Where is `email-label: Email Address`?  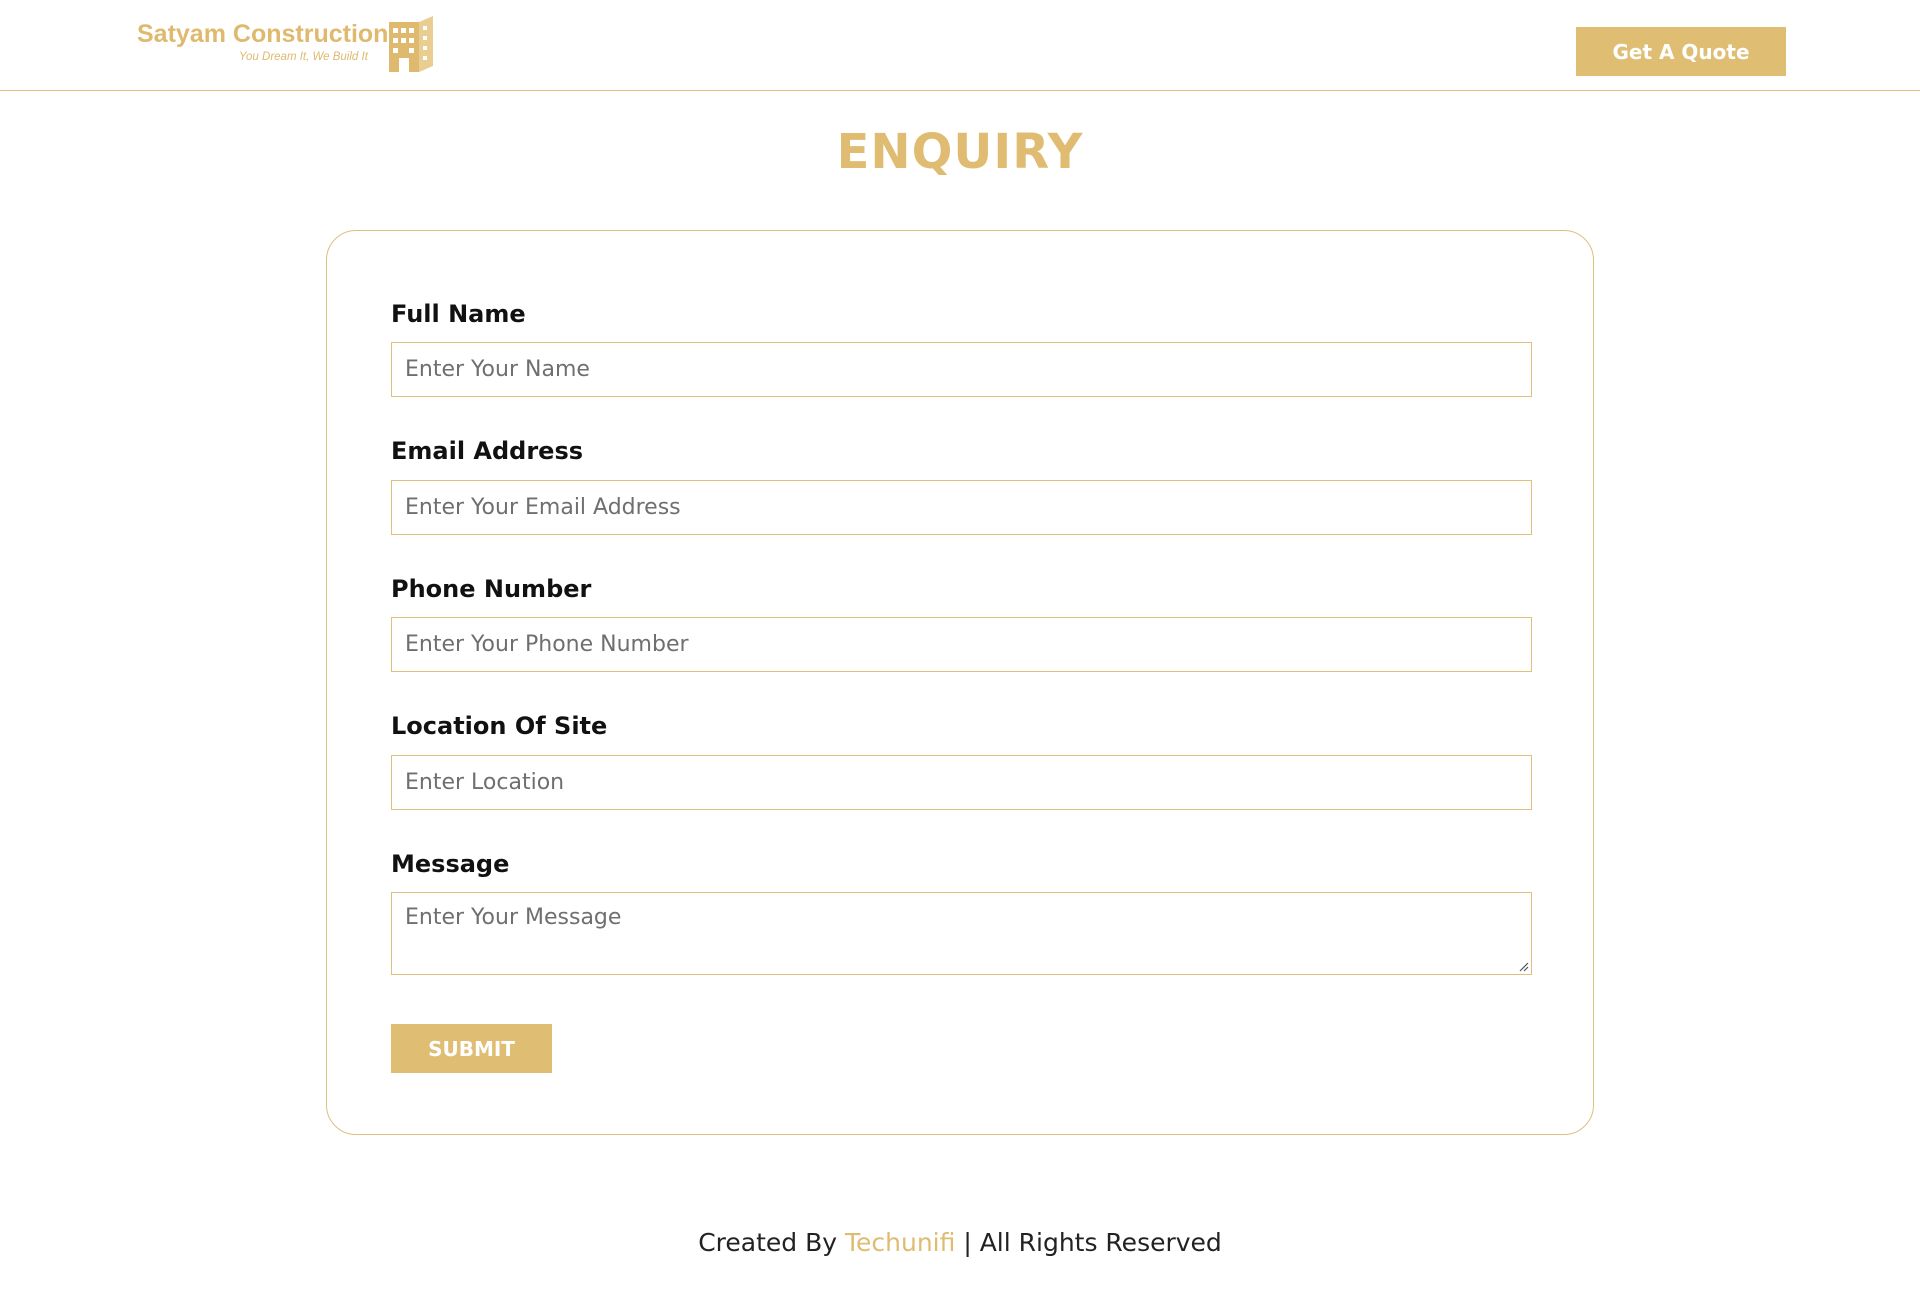
email-label: Email Address is located at coordinates (487, 451).